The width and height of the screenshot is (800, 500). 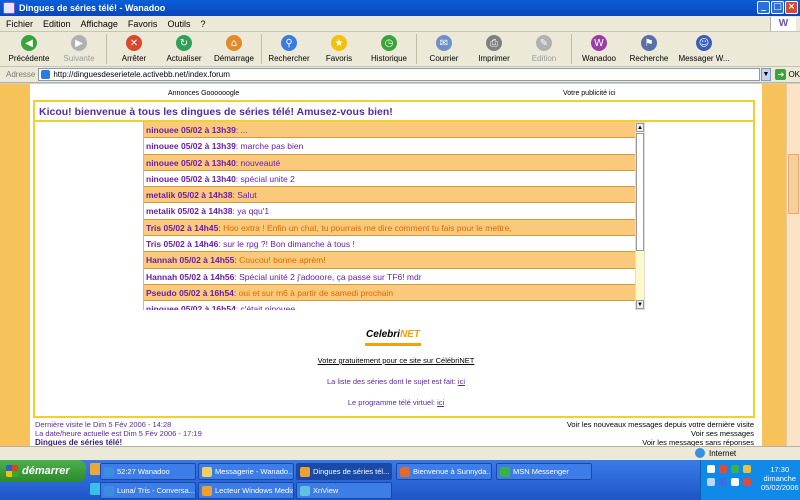 I want to click on toolbar-button: ▶ Suivante, so click(x=79, y=49).